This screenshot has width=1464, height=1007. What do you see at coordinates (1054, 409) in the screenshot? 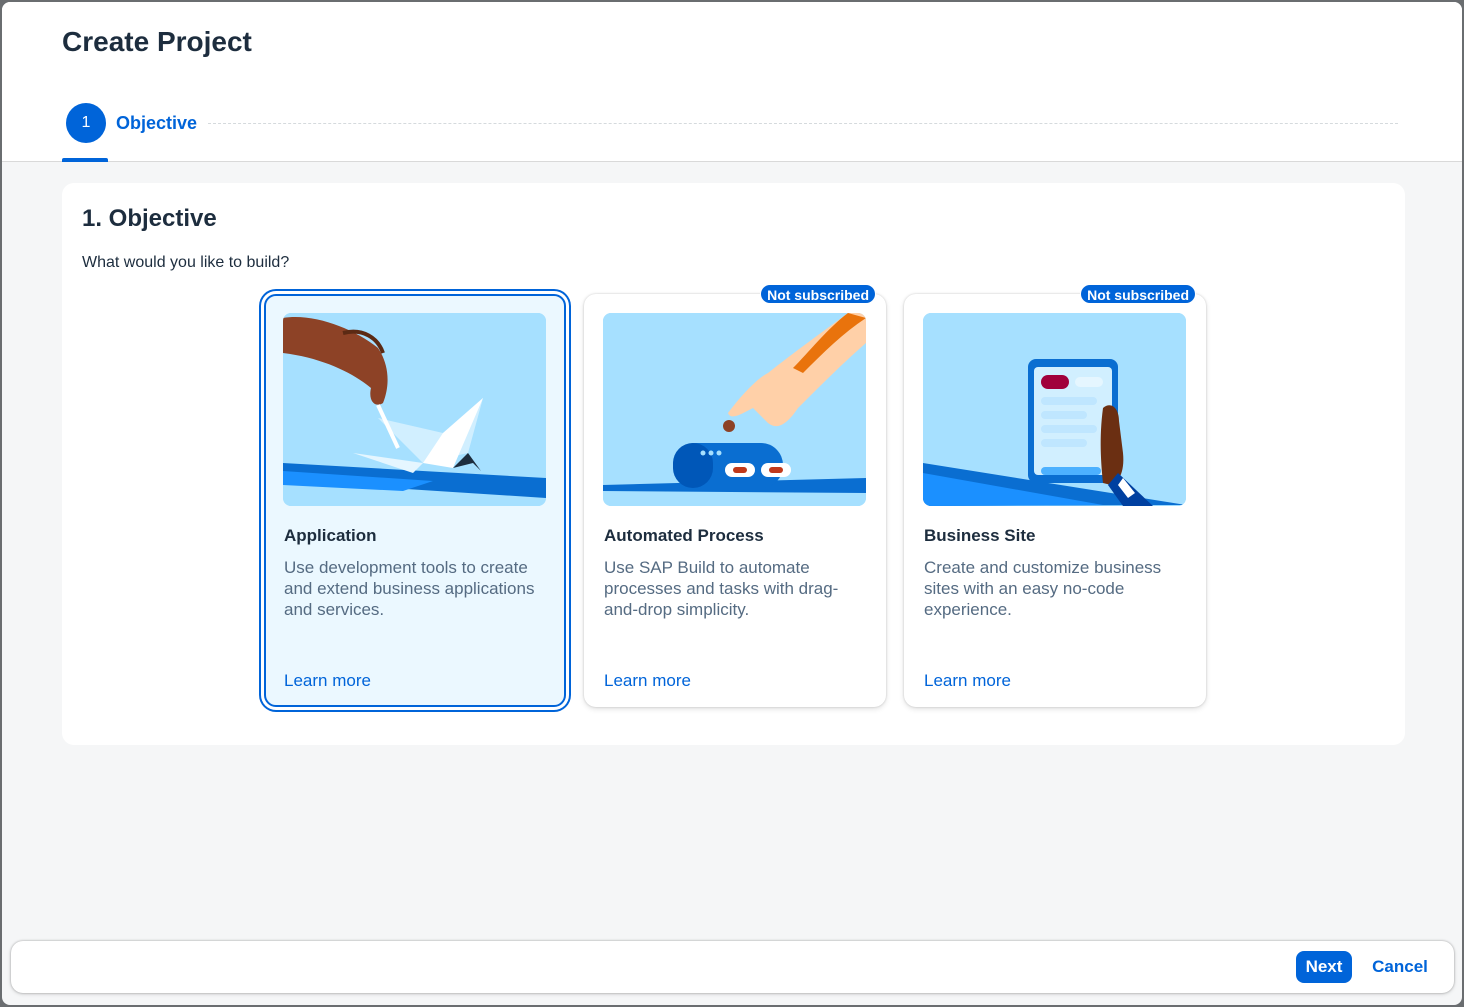
I see `tablet-hand-illustration` at bounding box center [1054, 409].